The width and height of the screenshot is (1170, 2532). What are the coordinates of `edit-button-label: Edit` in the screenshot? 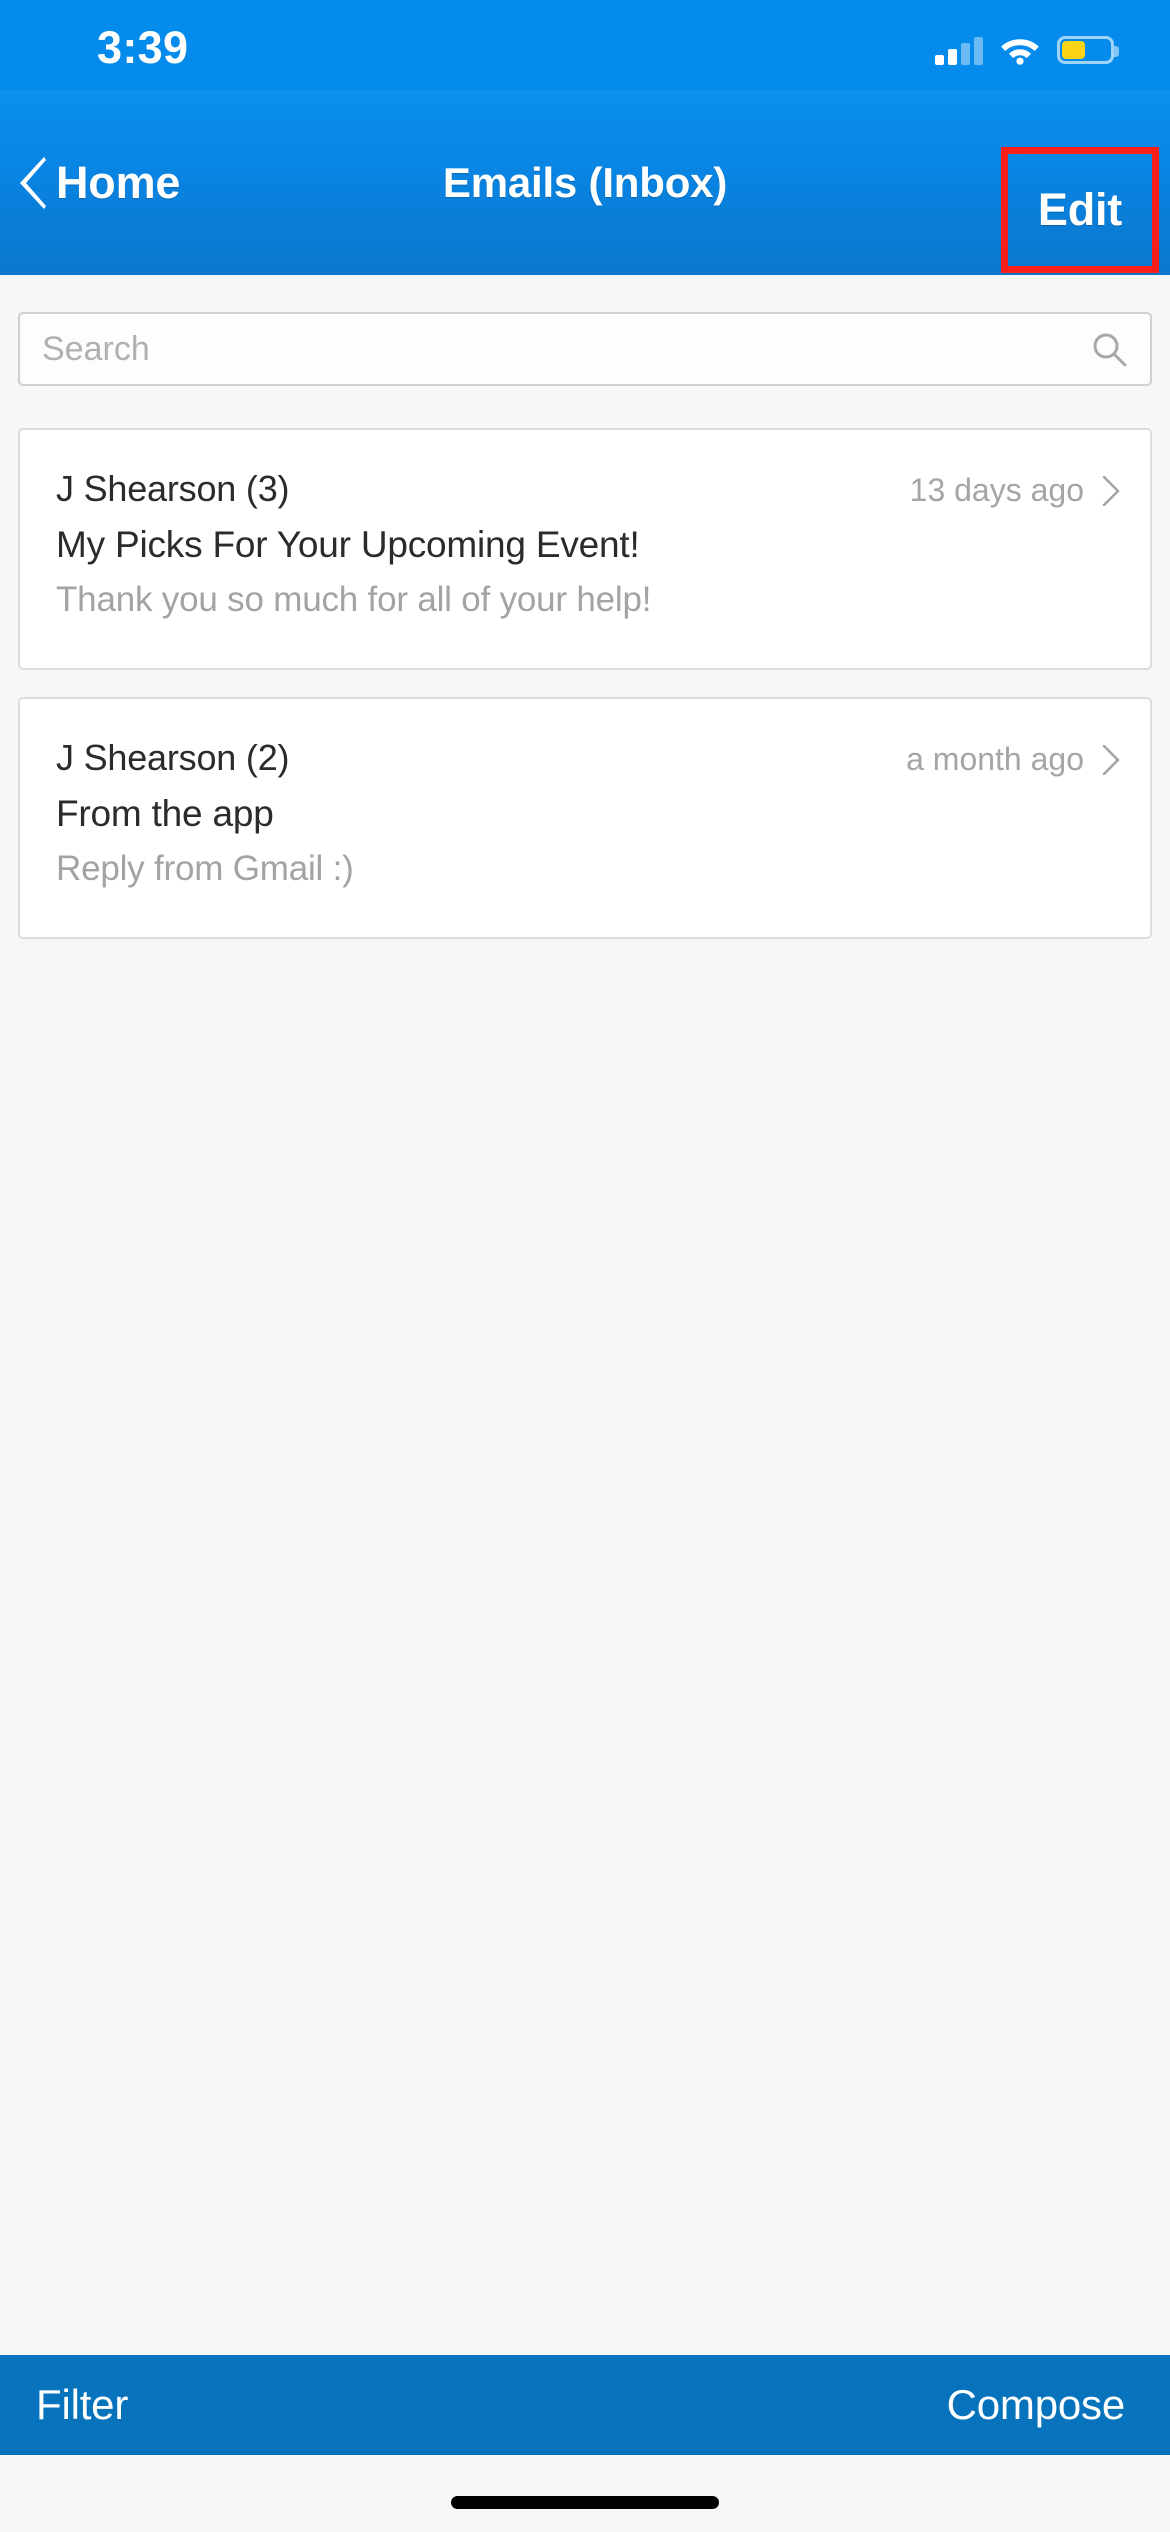 It's located at (1080, 209).